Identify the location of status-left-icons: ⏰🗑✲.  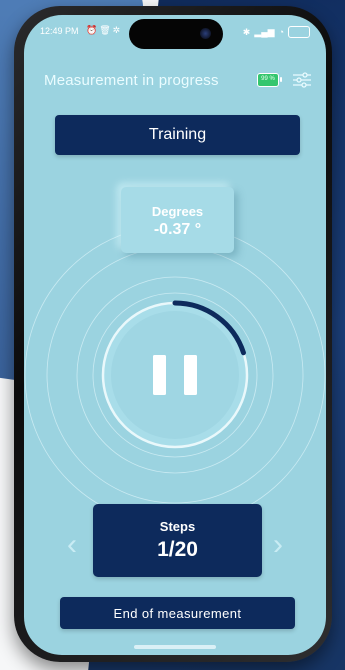
(104, 30).